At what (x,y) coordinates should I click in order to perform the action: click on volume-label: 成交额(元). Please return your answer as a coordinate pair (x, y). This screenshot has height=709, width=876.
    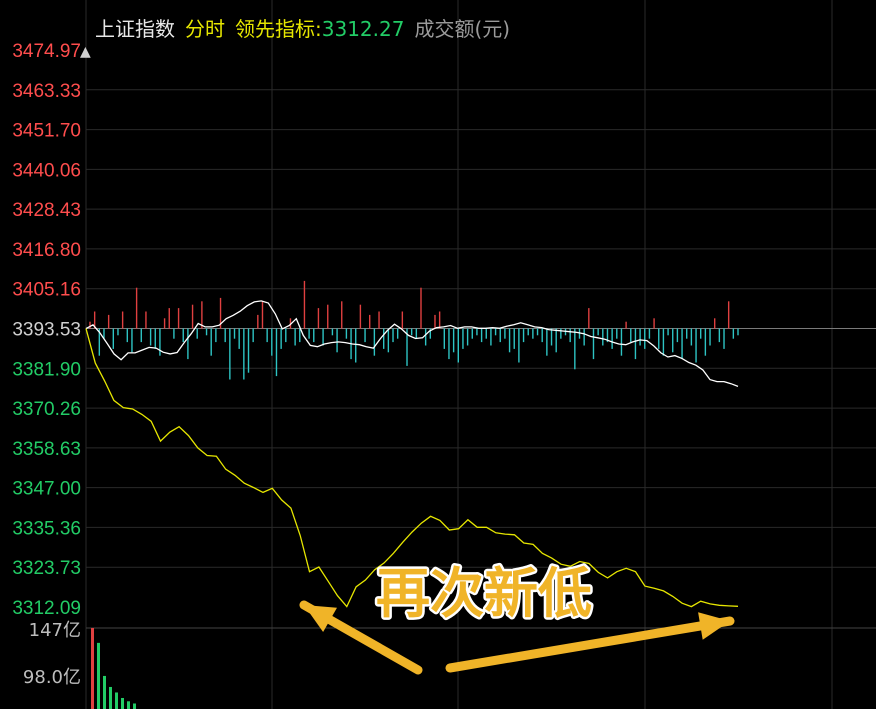
    Looking at the image, I should click on (462, 27).